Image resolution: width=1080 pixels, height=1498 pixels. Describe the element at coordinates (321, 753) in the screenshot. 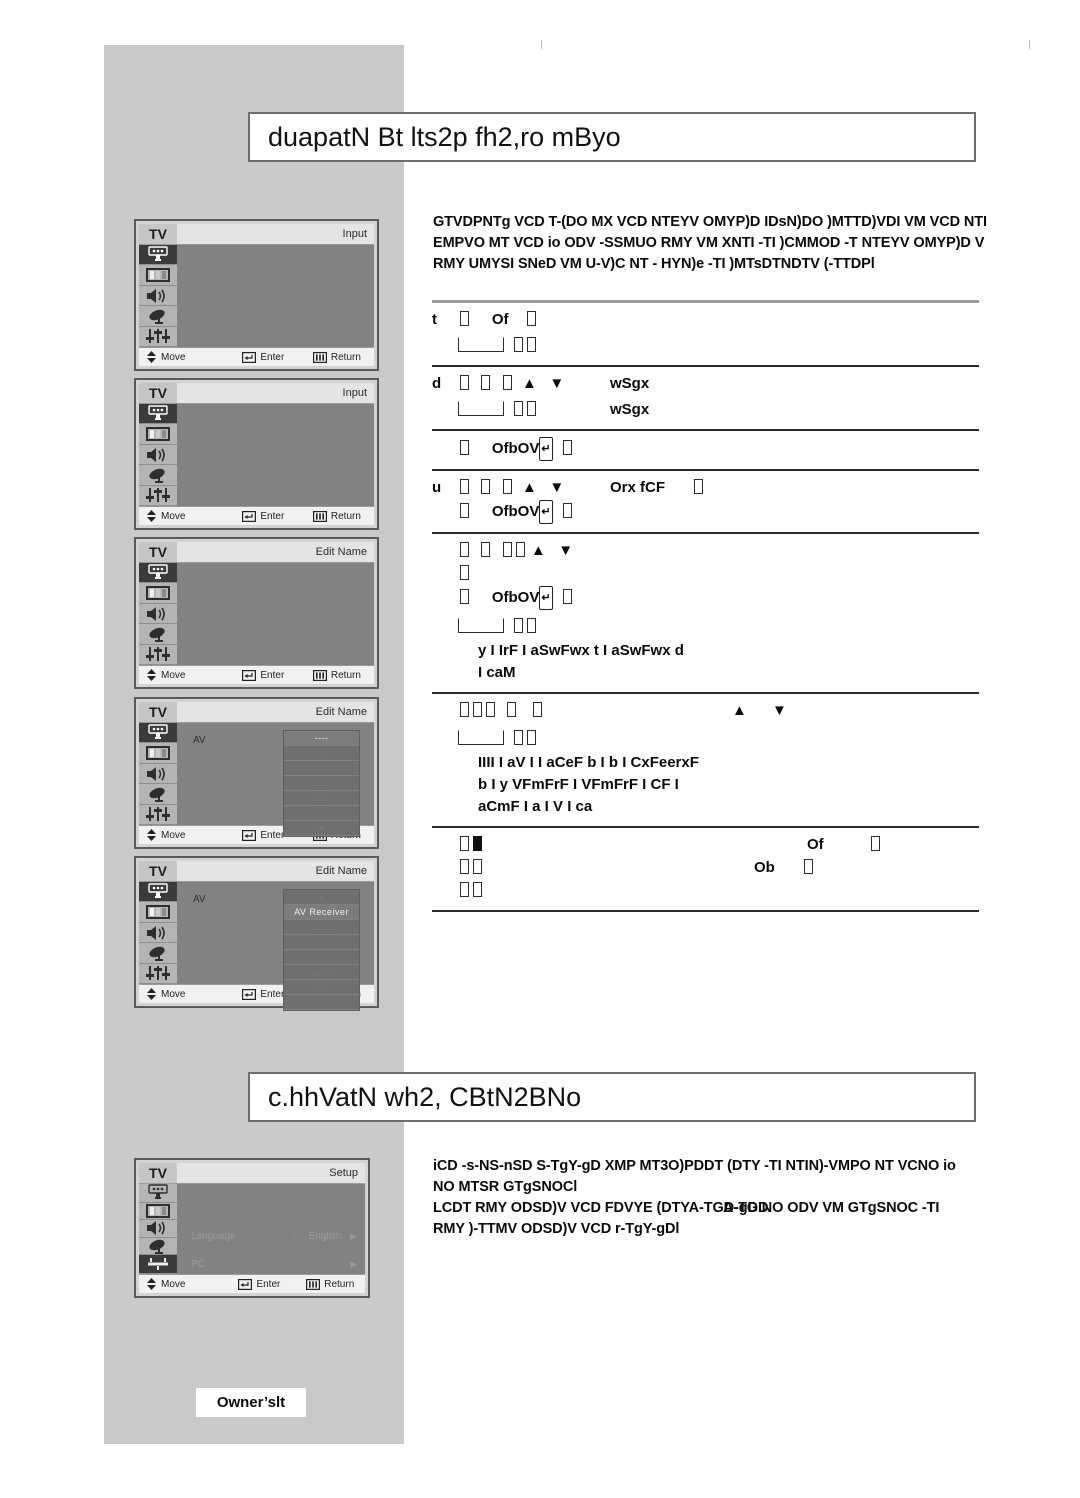

I see `list-item: .` at that location.